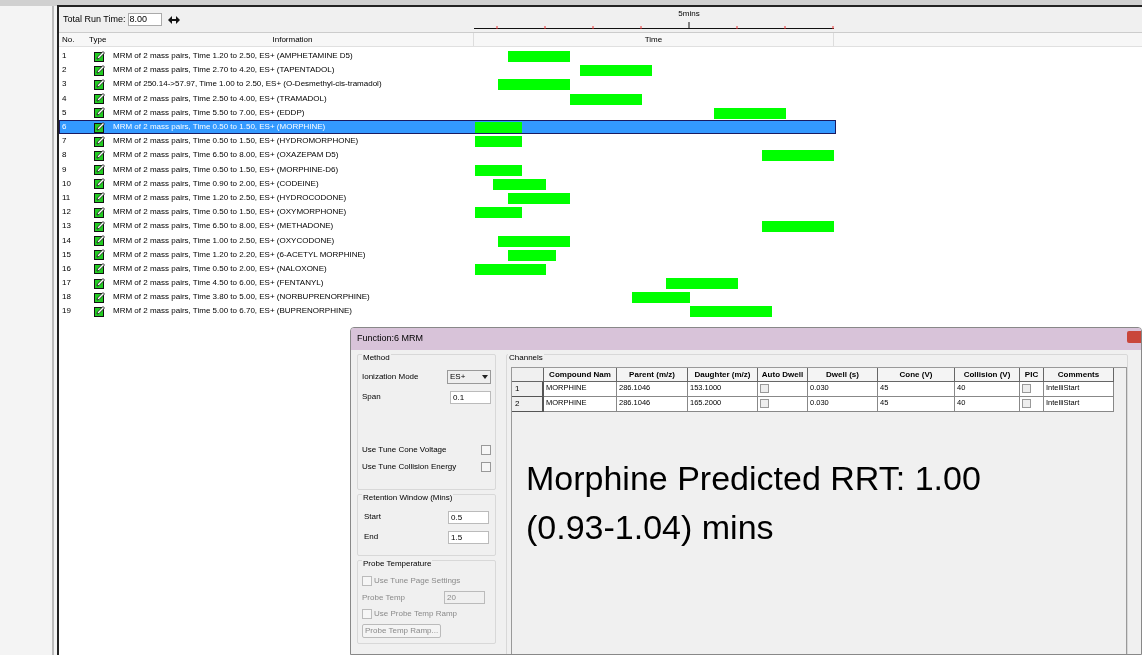  I want to click on row-header: 2, so click(528, 404).